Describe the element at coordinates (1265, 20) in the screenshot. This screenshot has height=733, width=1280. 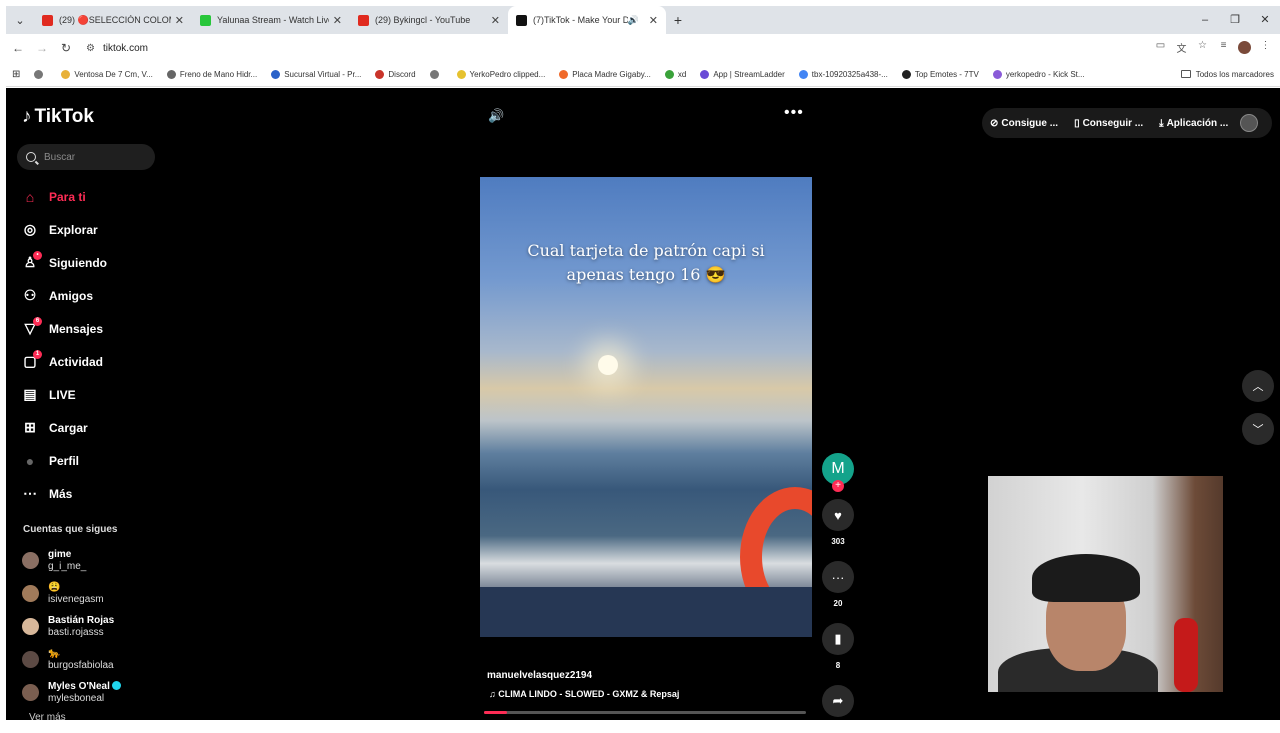
I see `close-window-icon: ✕` at that location.